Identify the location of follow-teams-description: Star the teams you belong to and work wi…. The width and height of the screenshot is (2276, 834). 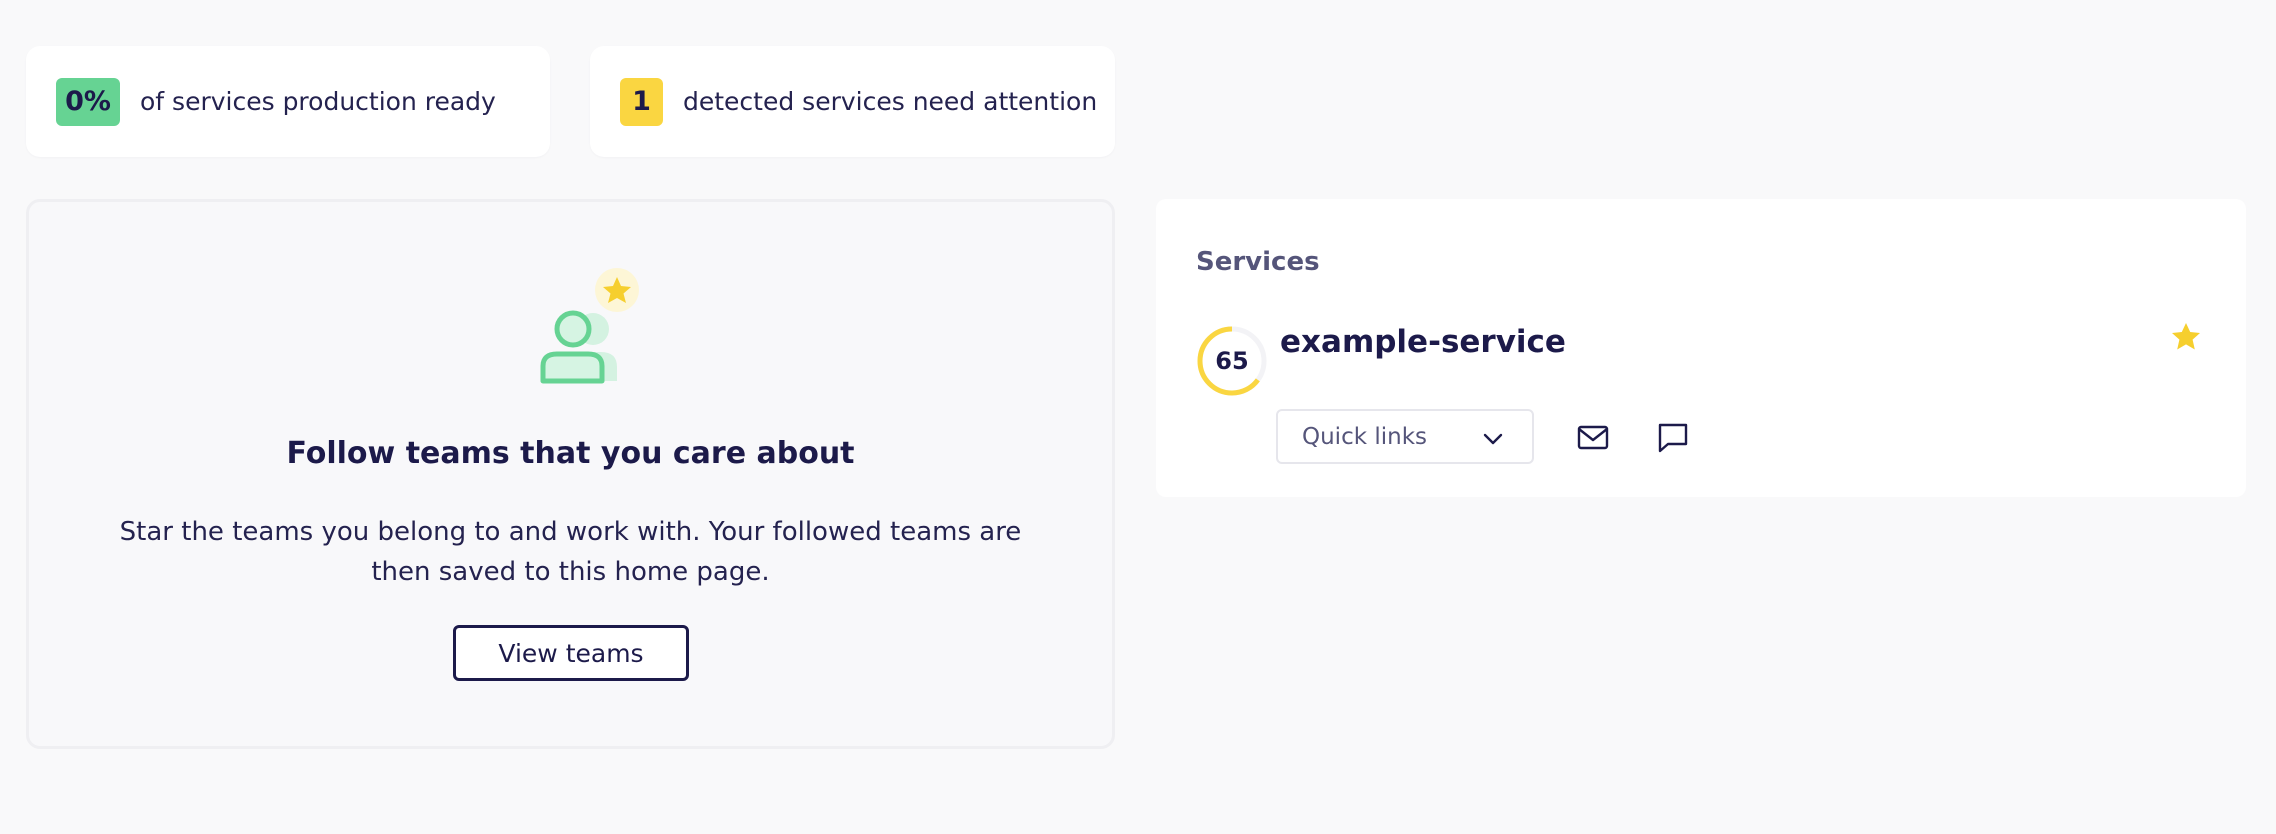
(570, 552).